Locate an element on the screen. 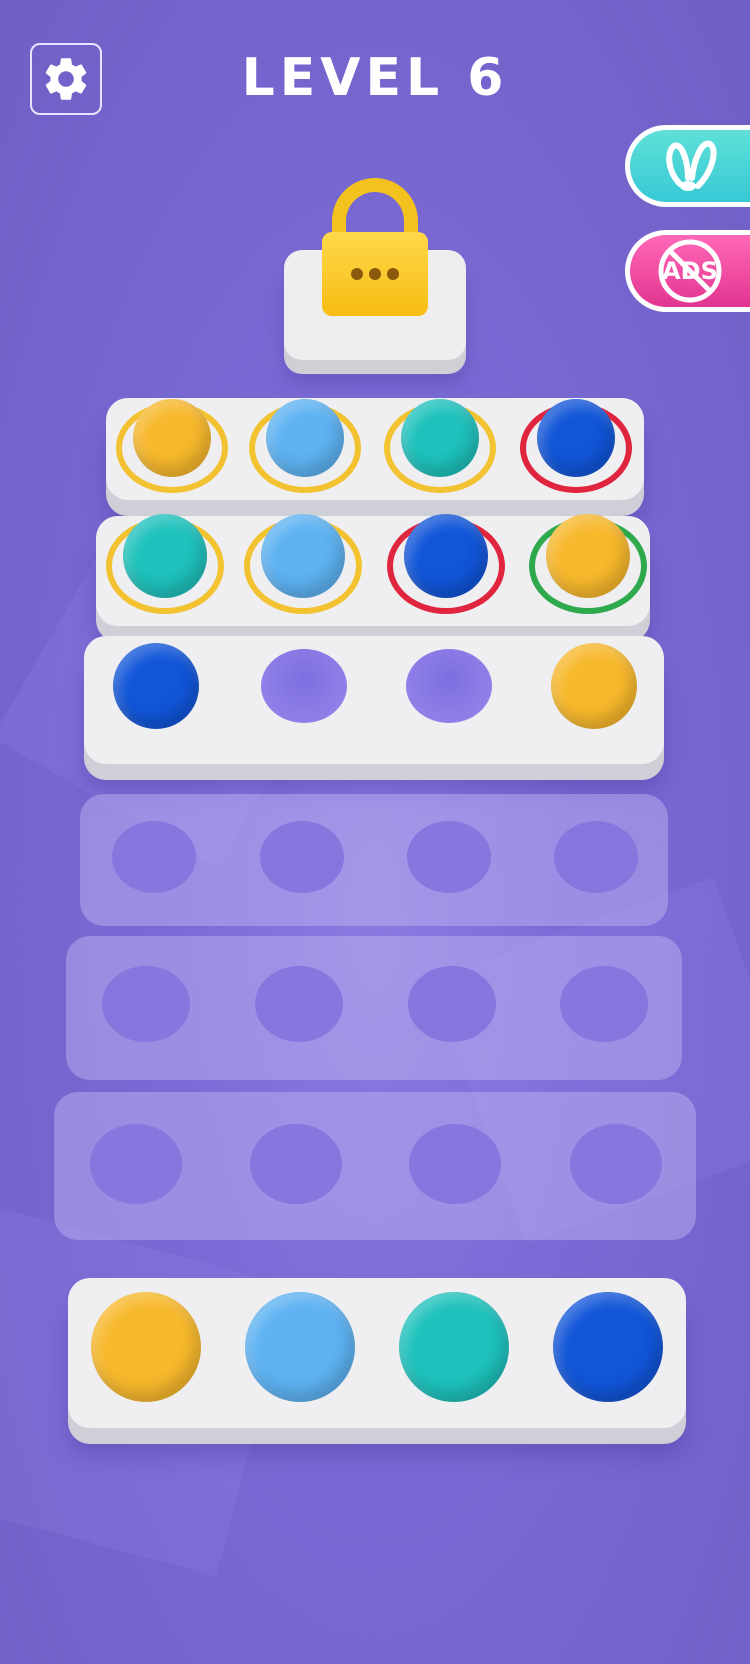  no-ads-label: ADS is located at coordinates (690, 271).